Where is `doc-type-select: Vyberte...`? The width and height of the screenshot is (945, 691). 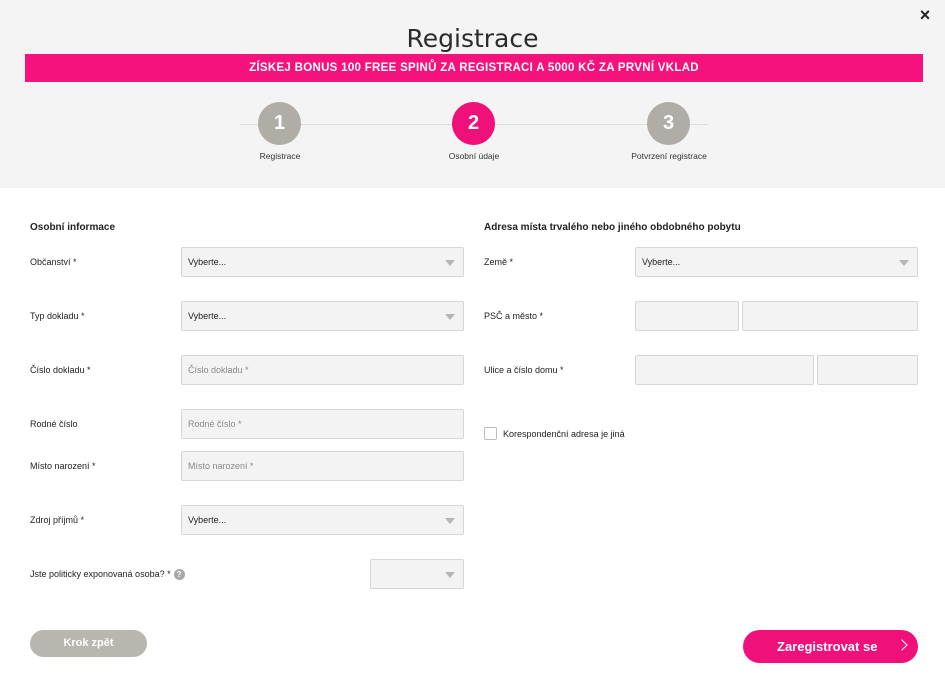
doc-type-select: Vyberte... is located at coordinates (322, 316).